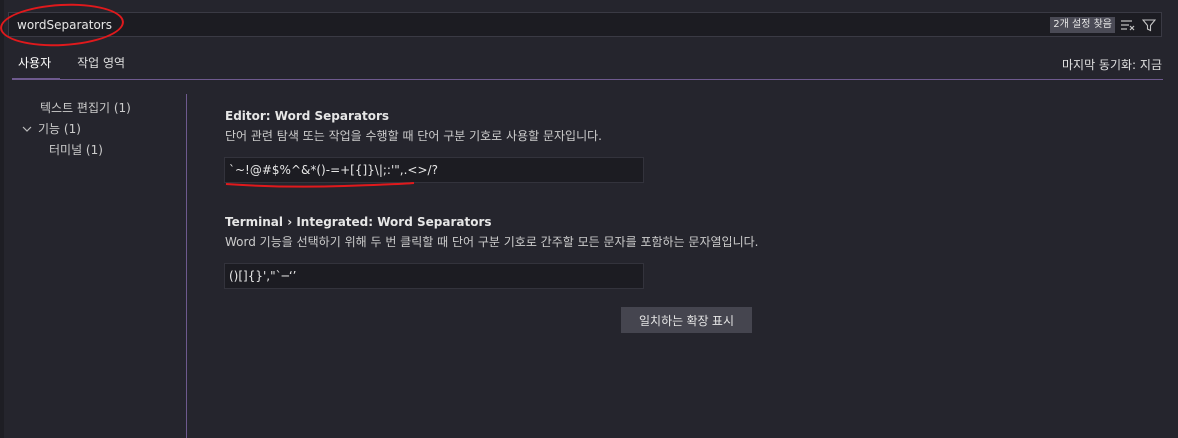 This screenshot has height=438, width=1178. I want to click on settings-toc: 텍스트 편집기 (1) 기능 (1) 터미널 (1), so click(100, 129).